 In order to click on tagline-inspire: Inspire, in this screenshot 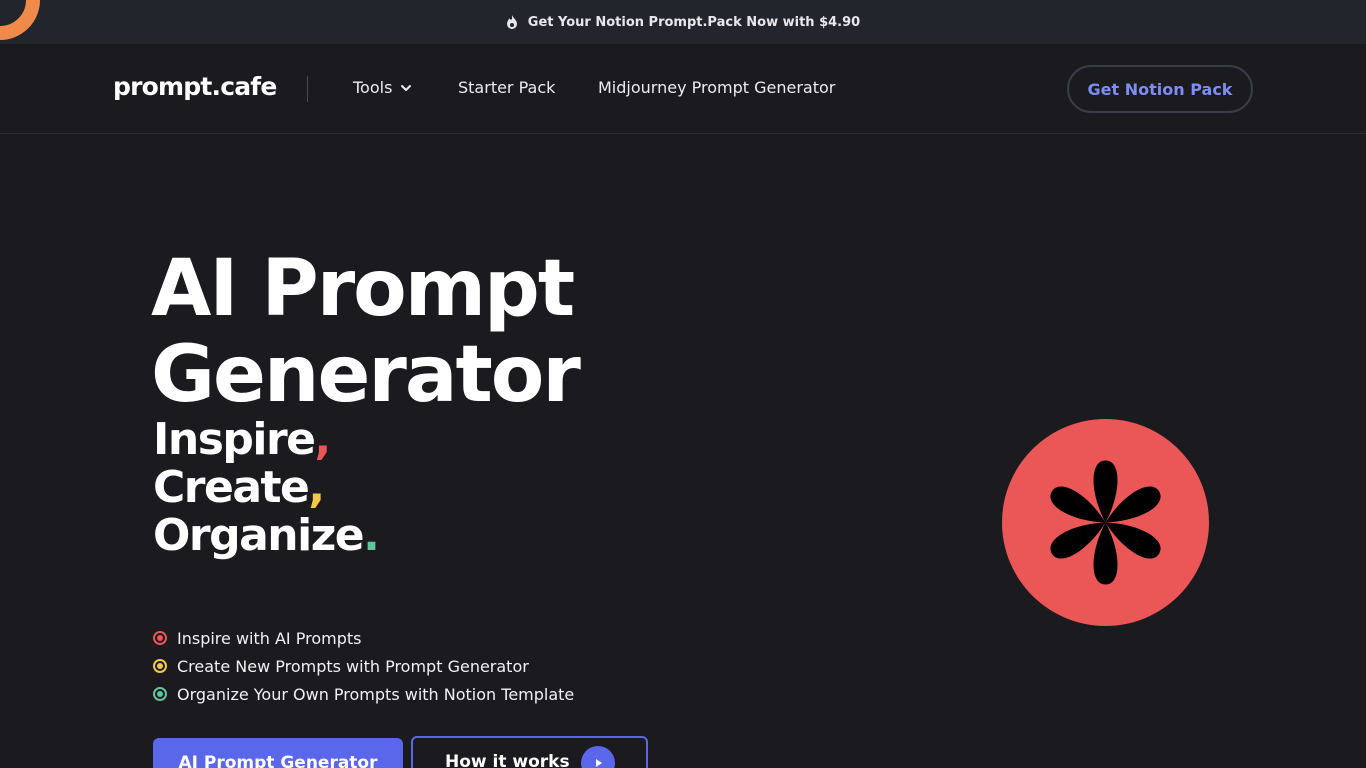, I will do `click(265, 440)`.